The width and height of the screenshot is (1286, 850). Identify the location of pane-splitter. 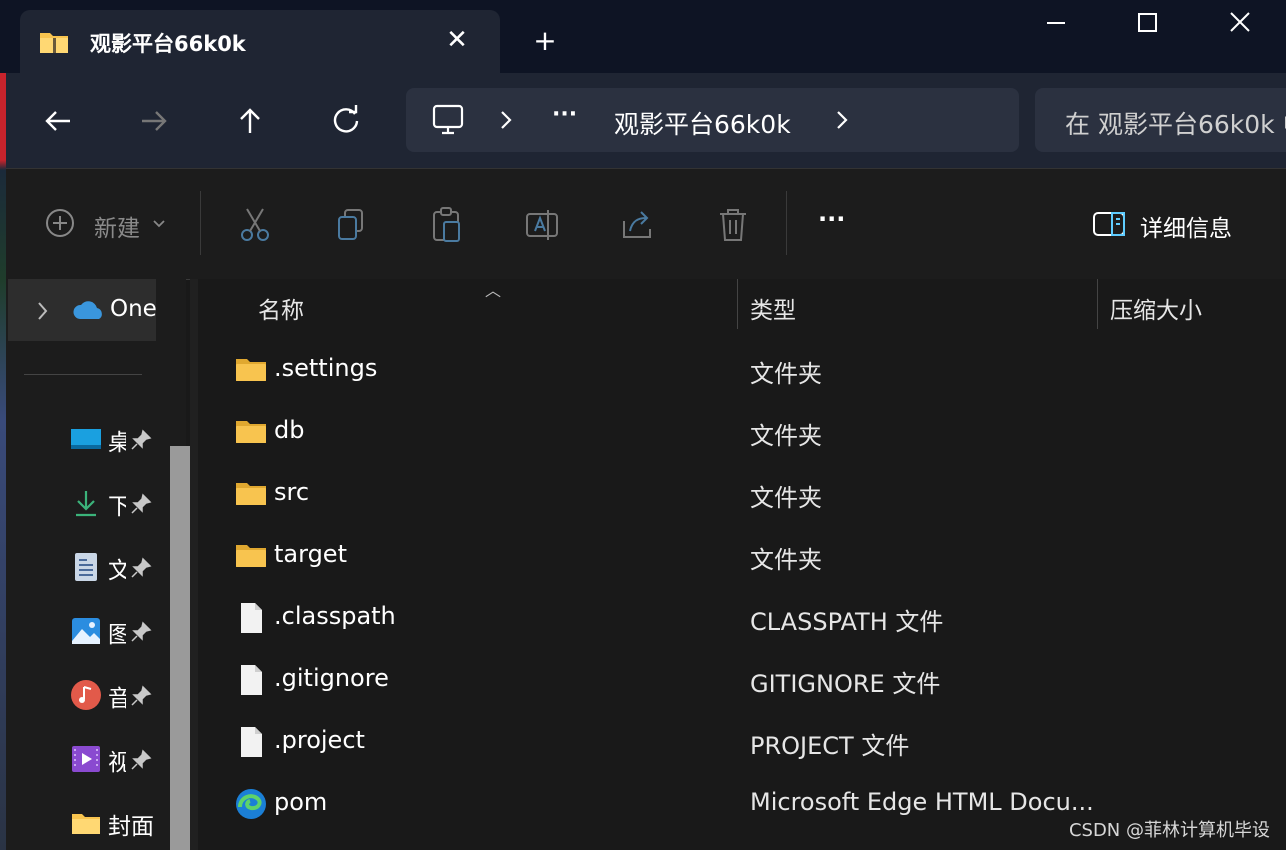
(194, 564).